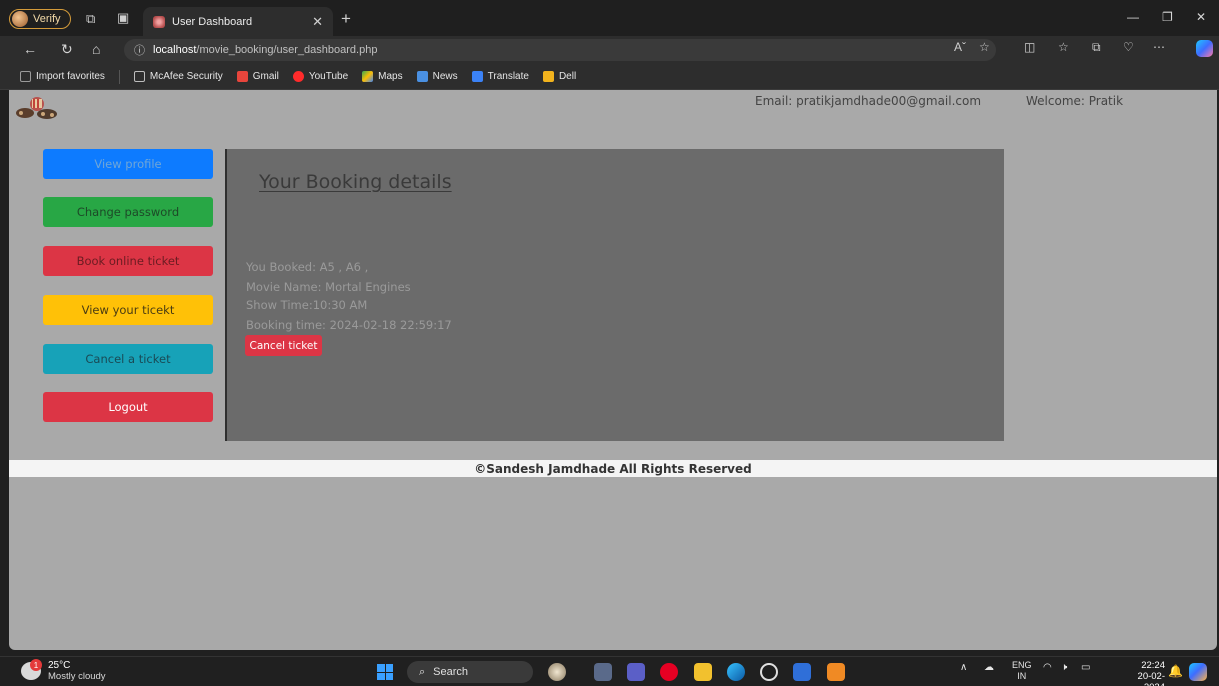 The image size is (1219, 686). I want to click on clock-time: 22:24, so click(1153, 665).